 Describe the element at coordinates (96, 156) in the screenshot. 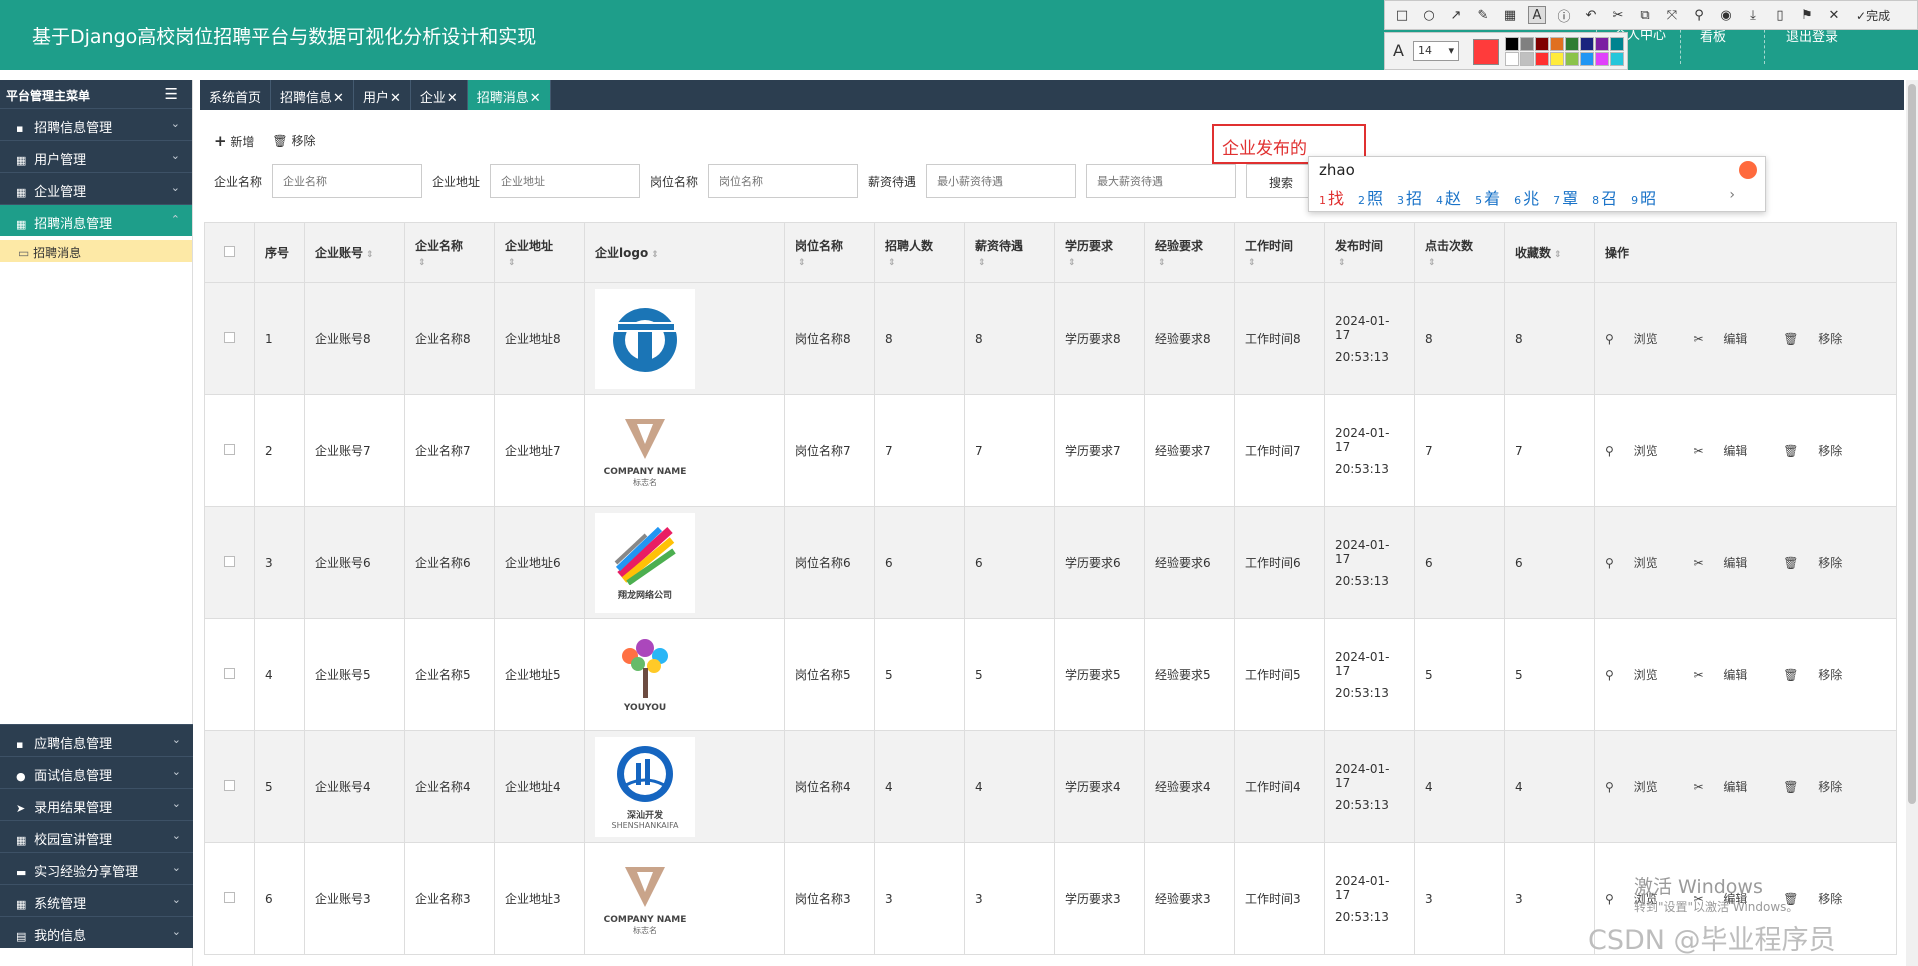

I see `sidebar-item-users: ▦ 用户管理 ⌄` at that location.